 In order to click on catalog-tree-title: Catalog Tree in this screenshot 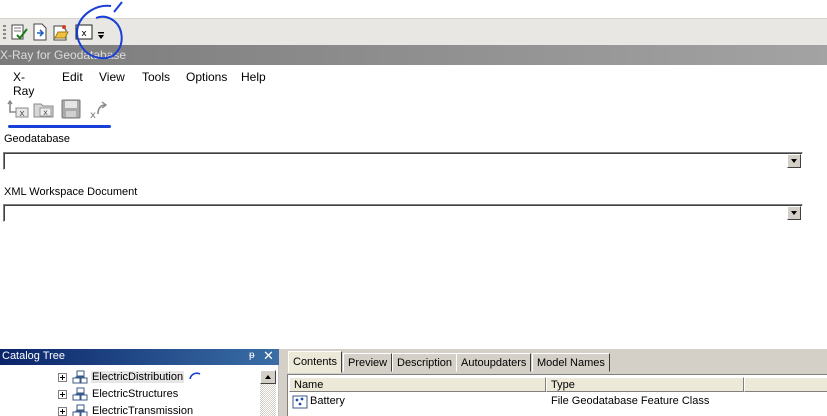, I will do `click(33, 356)`.